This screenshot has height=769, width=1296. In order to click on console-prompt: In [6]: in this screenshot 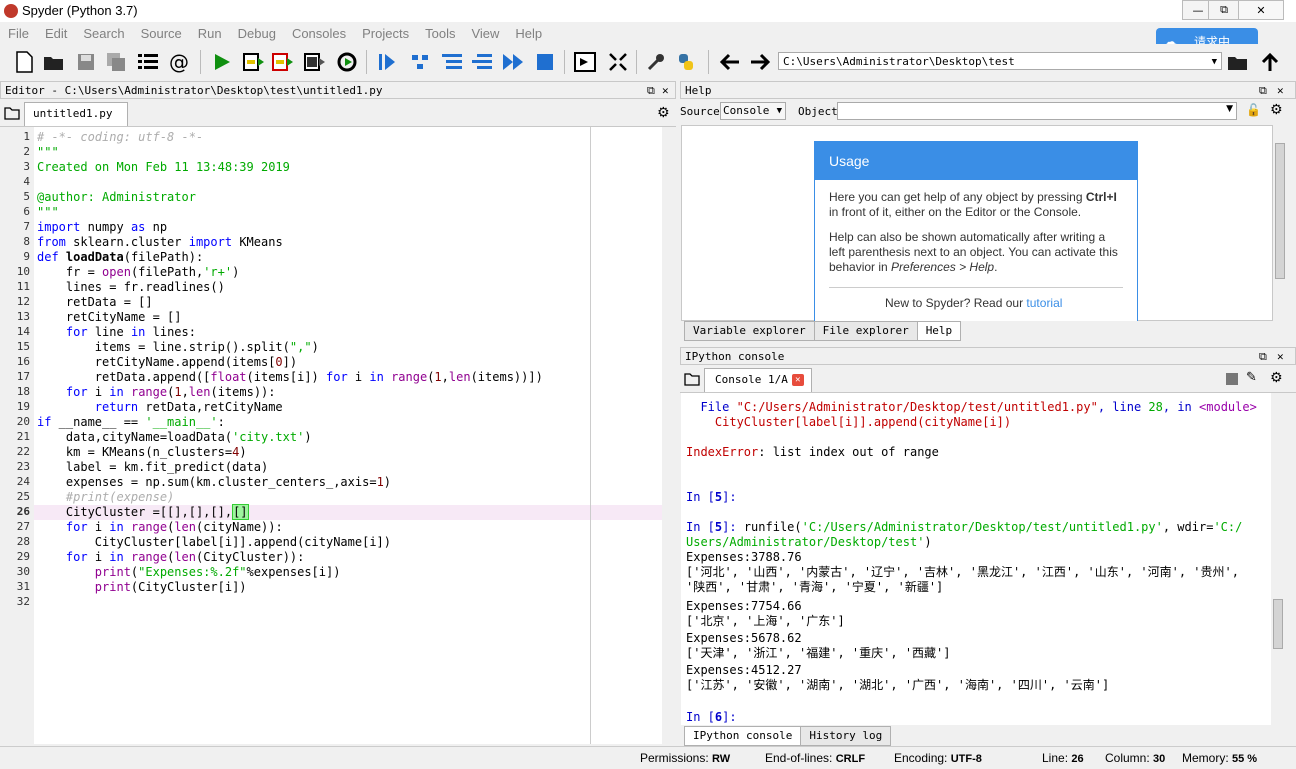, I will do `click(711, 717)`.